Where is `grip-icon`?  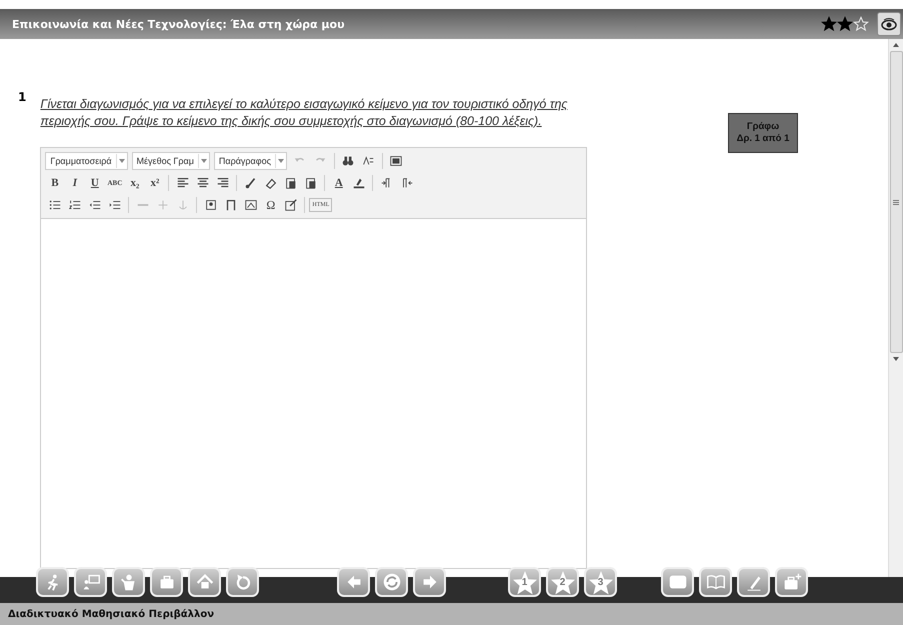
grip-icon is located at coordinates (896, 202).